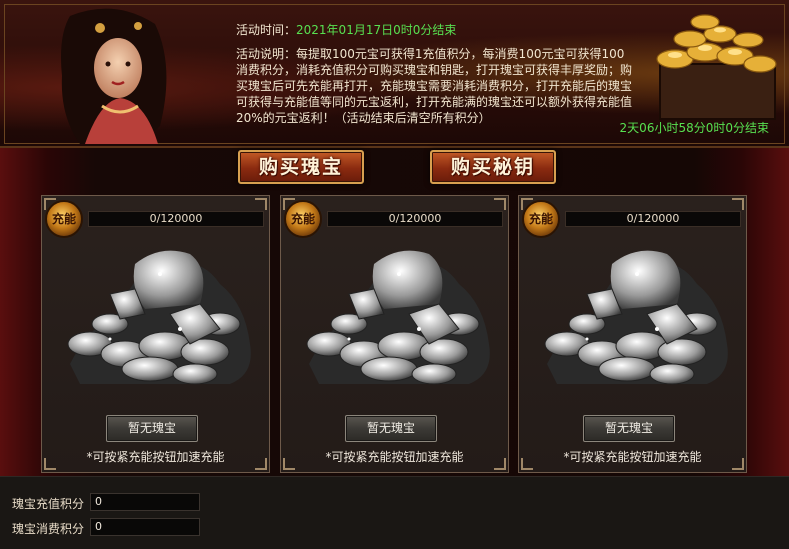  Describe the element at coordinates (301, 167) in the screenshot. I see `buy-treasure-button: 购买瑰宝` at that location.